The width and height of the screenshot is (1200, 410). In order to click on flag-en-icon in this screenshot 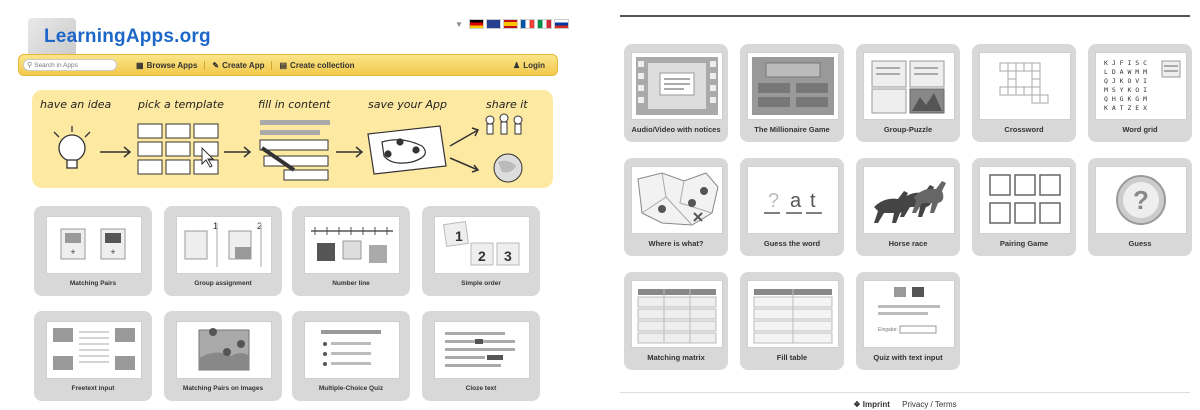, I will do `click(493, 24)`.